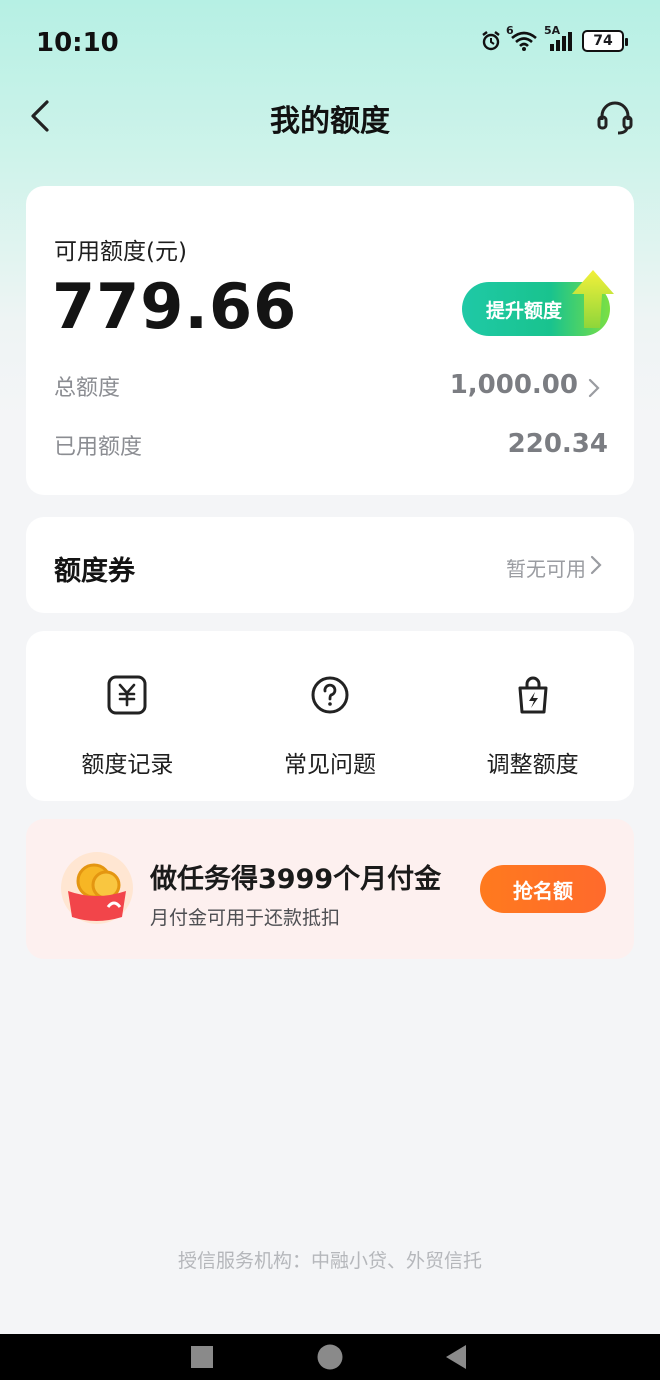 This screenshot has height=1380, width=660. What do you see at coordinates (97, 888) in the screenshot?
I see `coin-wallet-icon` at bounding box center [97, 888].